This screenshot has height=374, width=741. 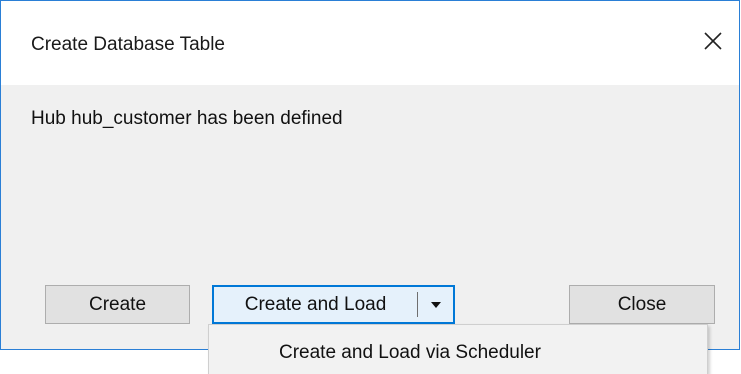 I want to click on dialog-message: Hub hub_customer has been defined, so click(x=187, y=118).